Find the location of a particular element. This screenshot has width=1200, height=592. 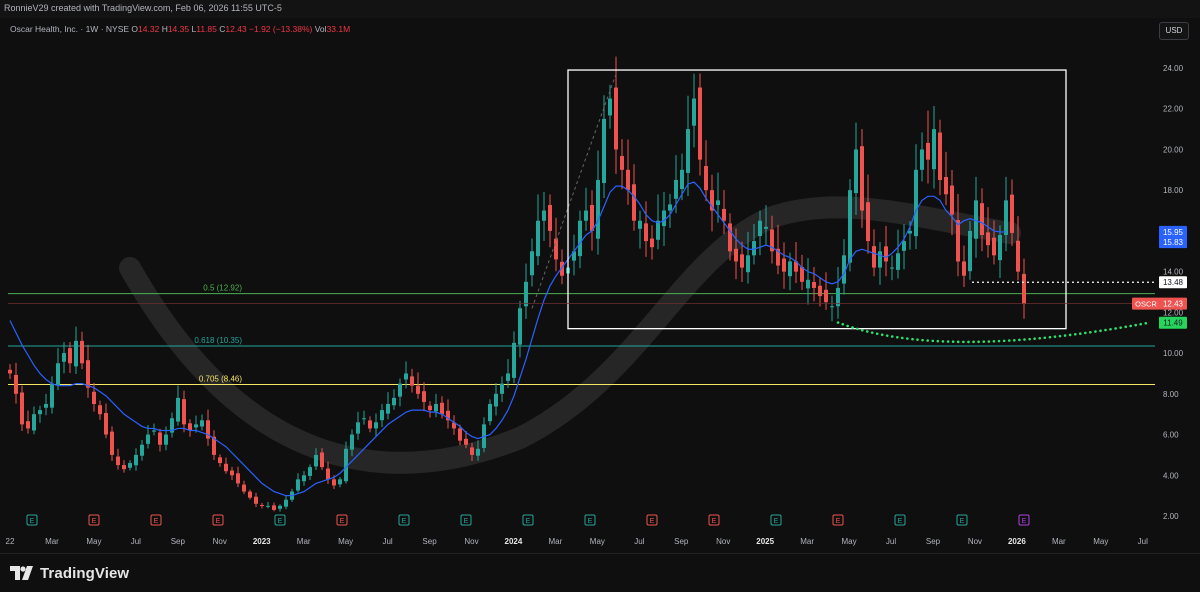

y-tick-label: 10.00 is located at coordinates (1173, 353).